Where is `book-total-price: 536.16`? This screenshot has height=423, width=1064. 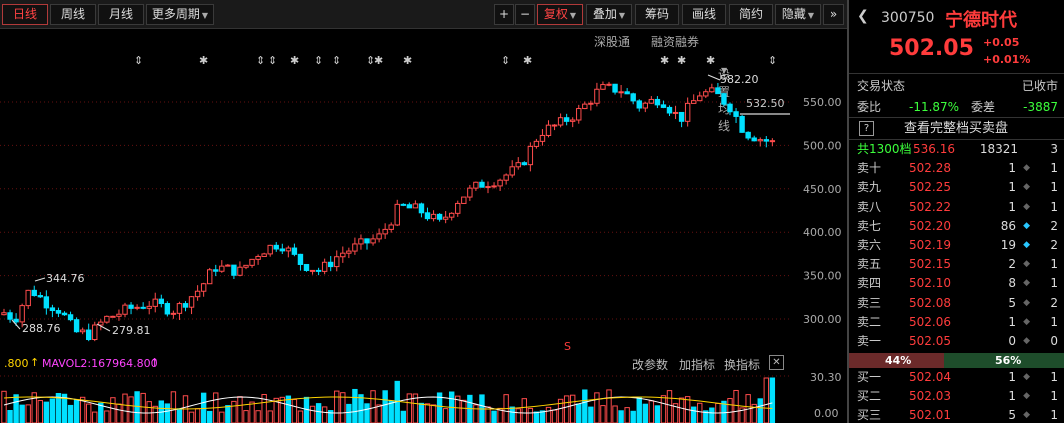
book-total-price: 536.16 is located at coordinates (934, 149).